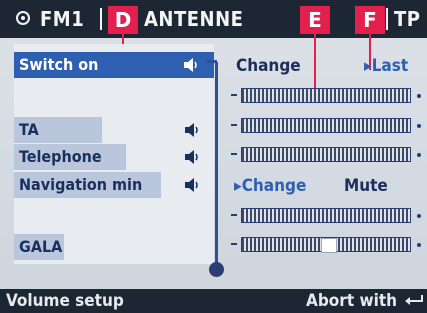 This screenshot has height=313, width=427. I want to click on radio-source-icon, so click(23, 18).